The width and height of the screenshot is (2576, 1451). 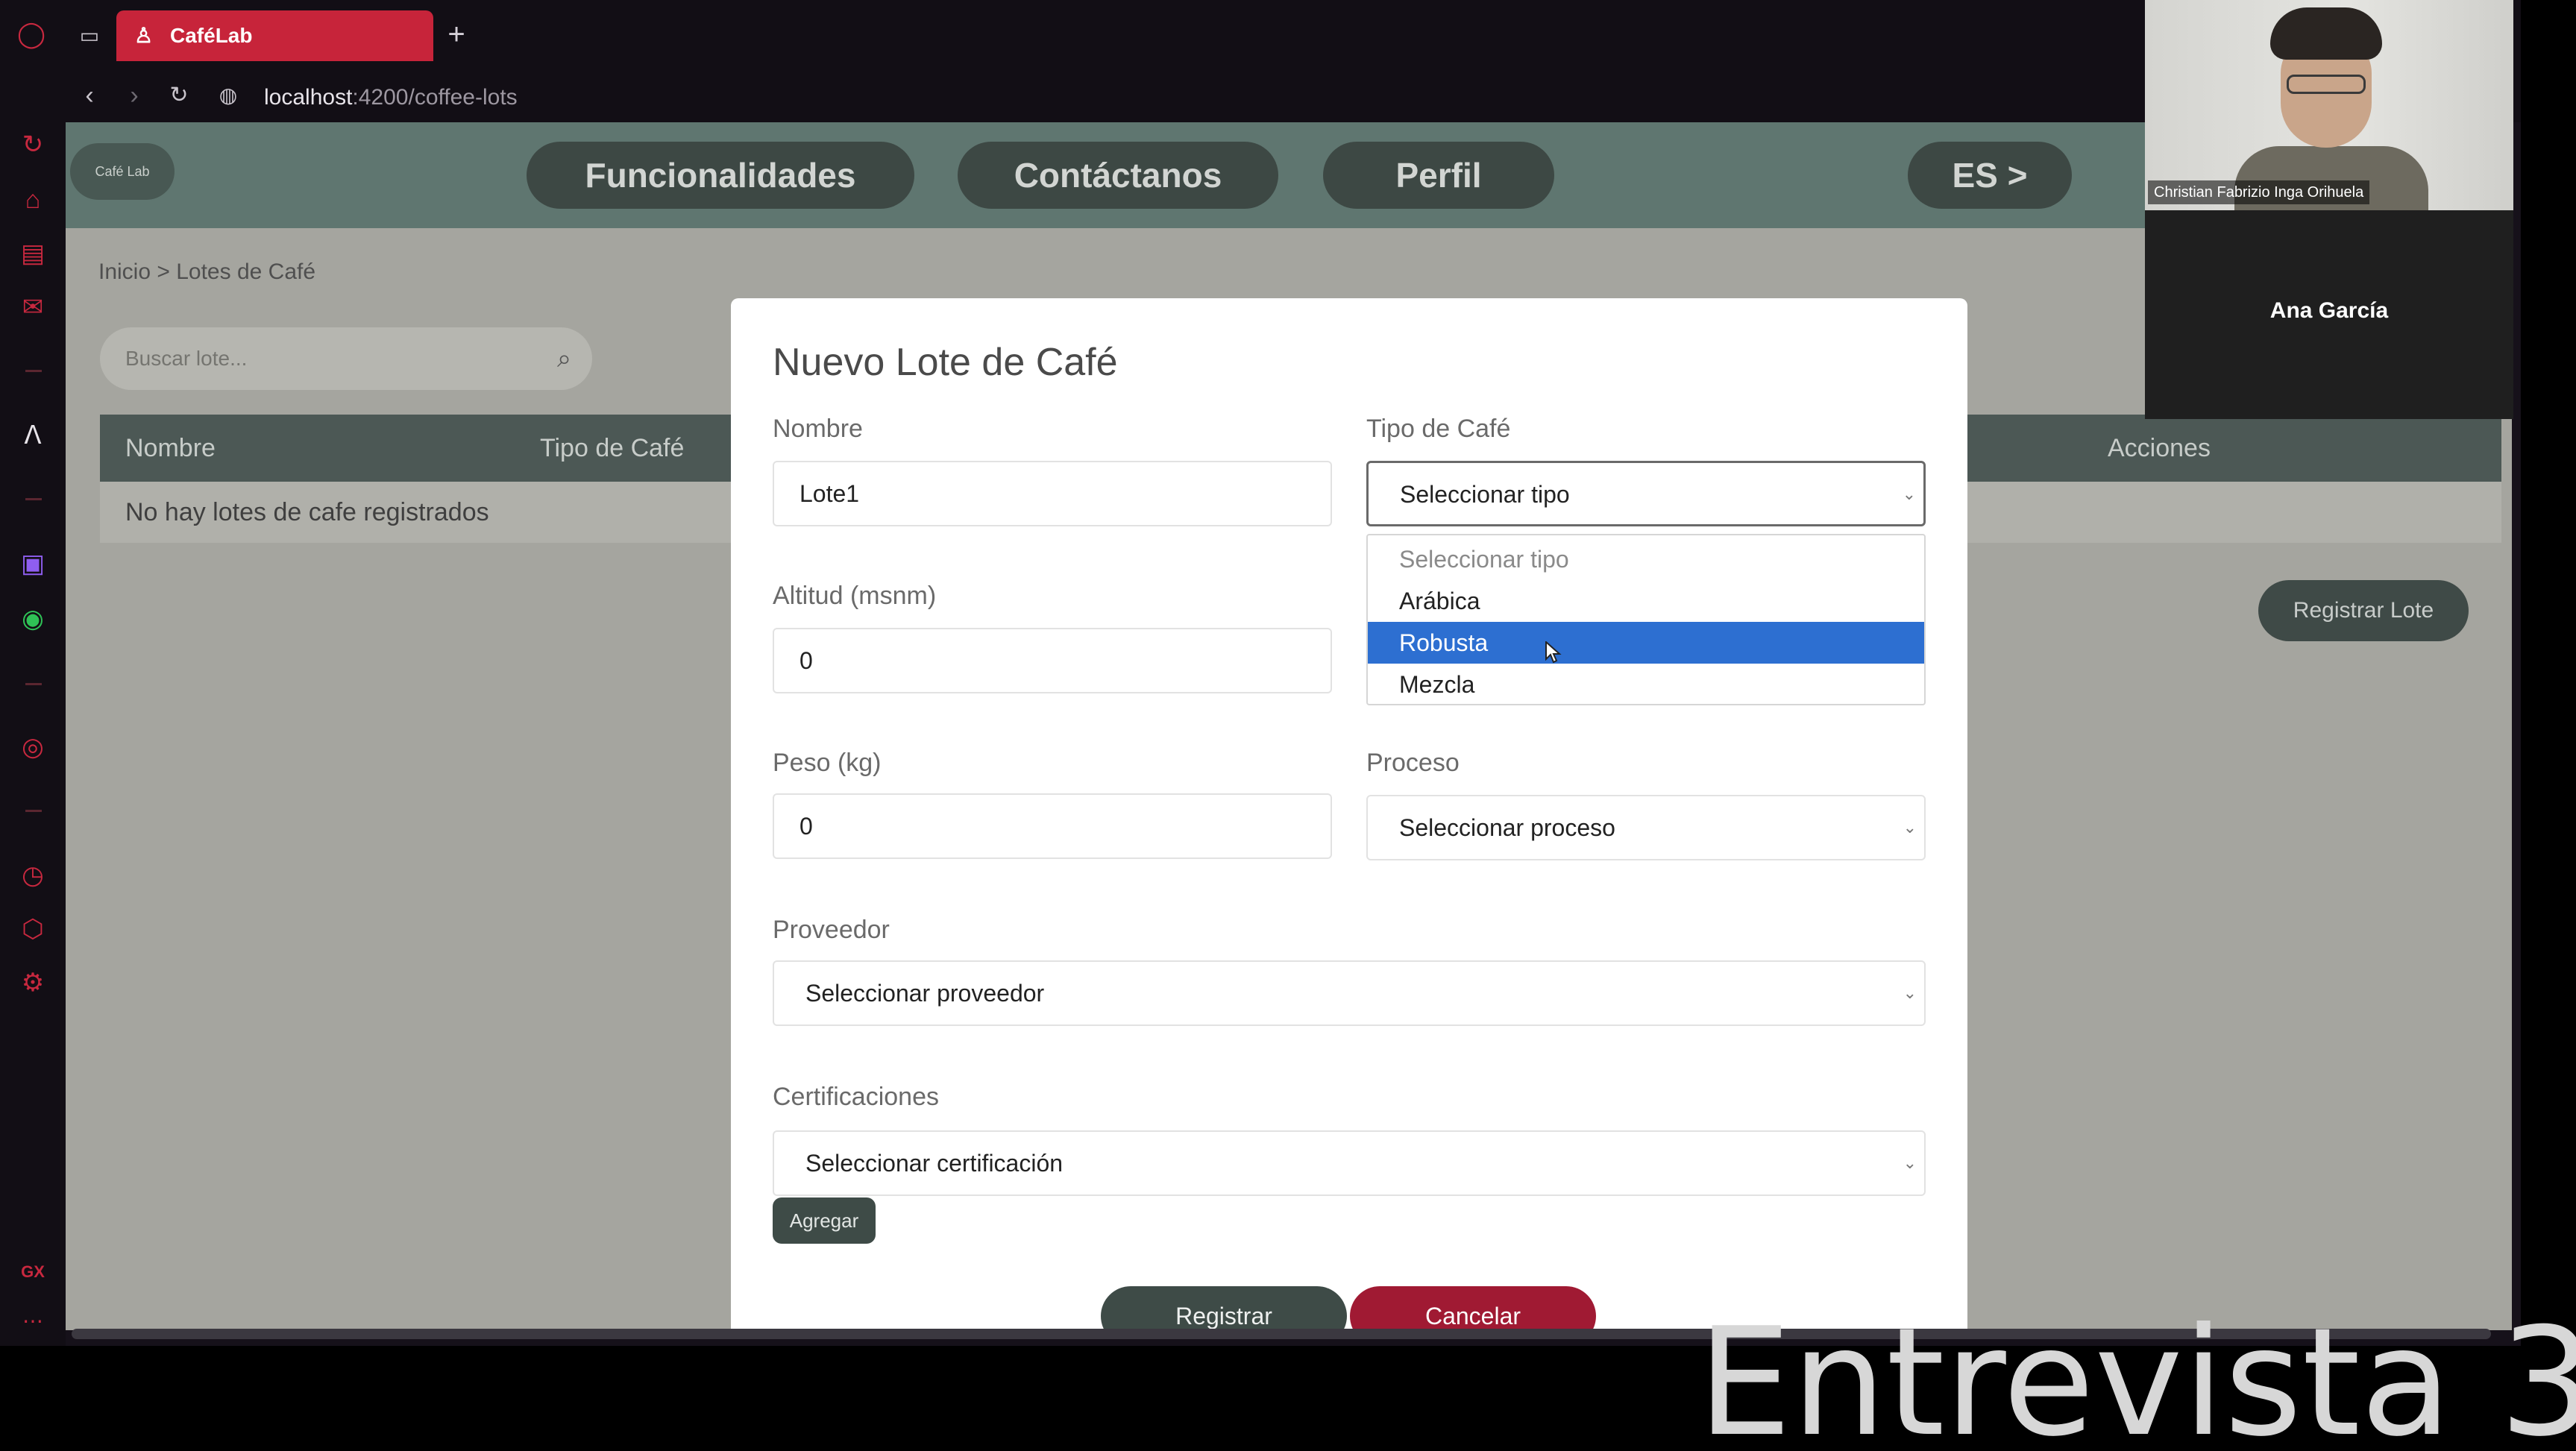 I want to click on option-robusta: Robusta, so click(x=1646, y=643).